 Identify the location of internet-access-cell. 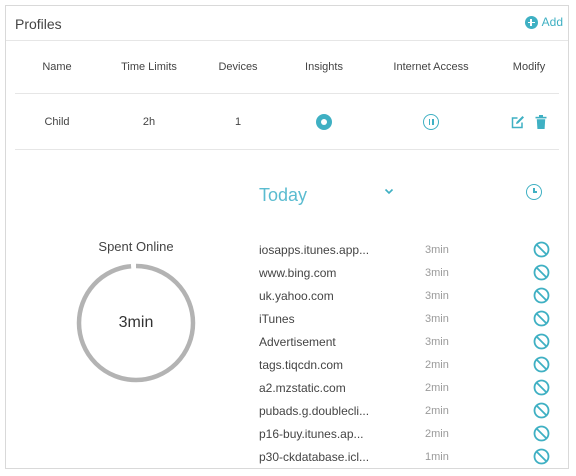
(431, 121).